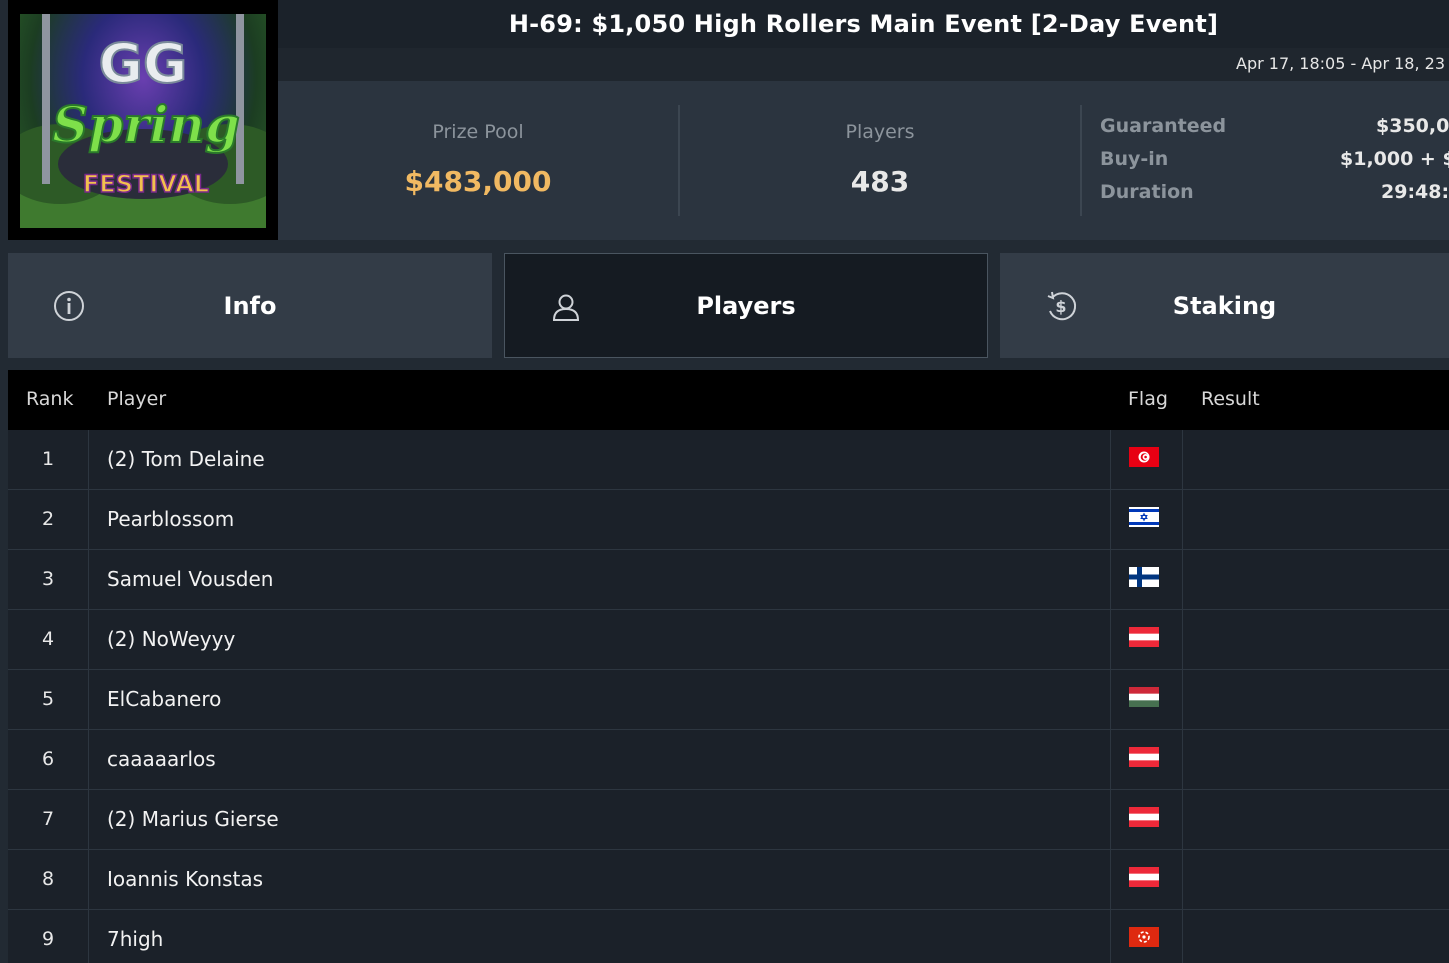 The width and height of the screenshot is (1449, 963). What do you see at coordinates (880, 181) in the screenshot?
I see `players-value: 483` at bounding box center [880, 181].